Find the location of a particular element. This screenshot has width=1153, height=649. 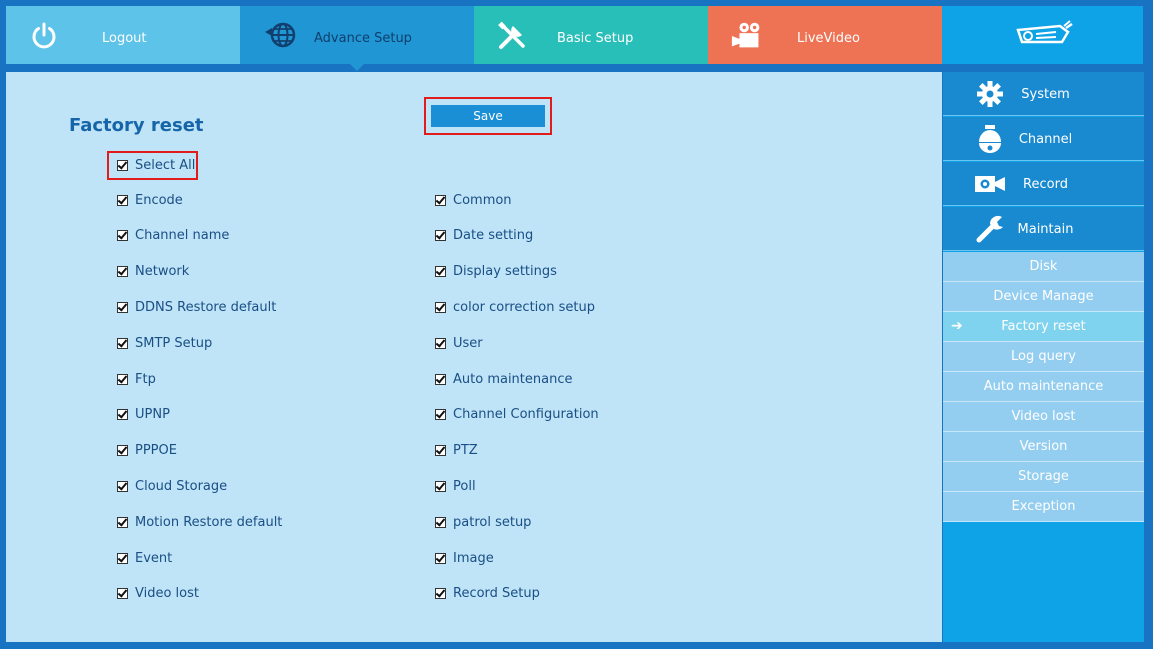

option-checkbox: SMTP Setup is located at coordinates (164, 343).